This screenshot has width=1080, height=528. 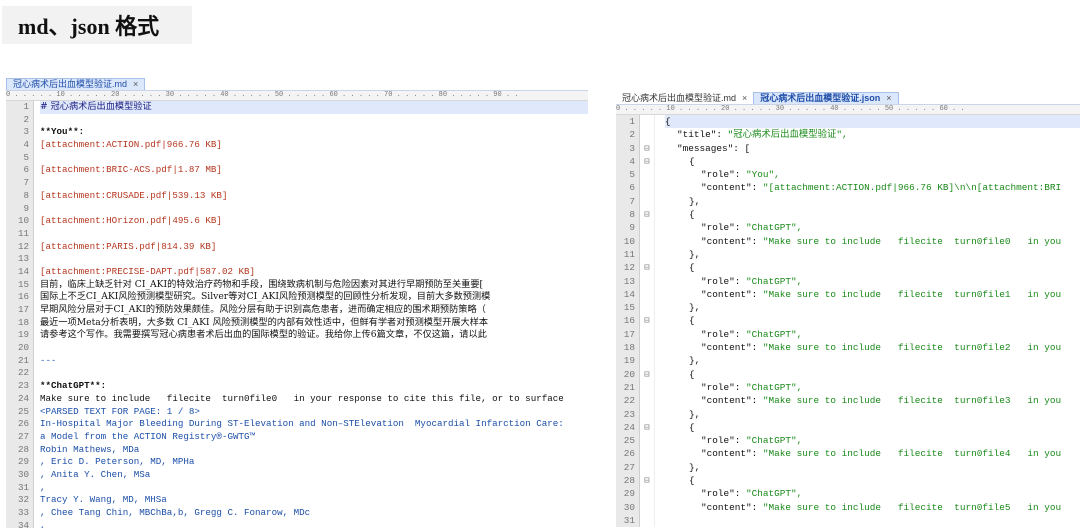 What do you see at coordinates (632, 175) in the screenshot?
I see `line-number: 5` at bounding box center [632, 175].